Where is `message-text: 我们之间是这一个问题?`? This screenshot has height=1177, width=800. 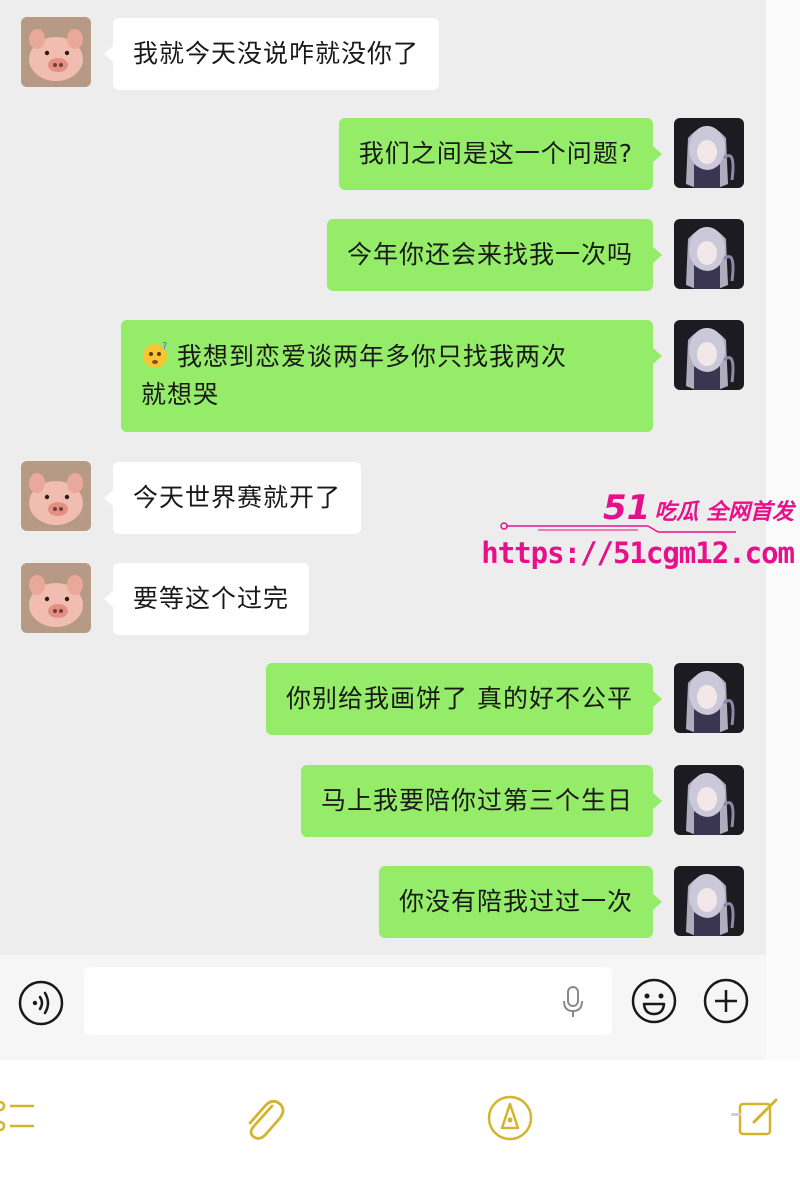 message-text: 我们之间是这一个问题? is located at coordinates (495, 153).